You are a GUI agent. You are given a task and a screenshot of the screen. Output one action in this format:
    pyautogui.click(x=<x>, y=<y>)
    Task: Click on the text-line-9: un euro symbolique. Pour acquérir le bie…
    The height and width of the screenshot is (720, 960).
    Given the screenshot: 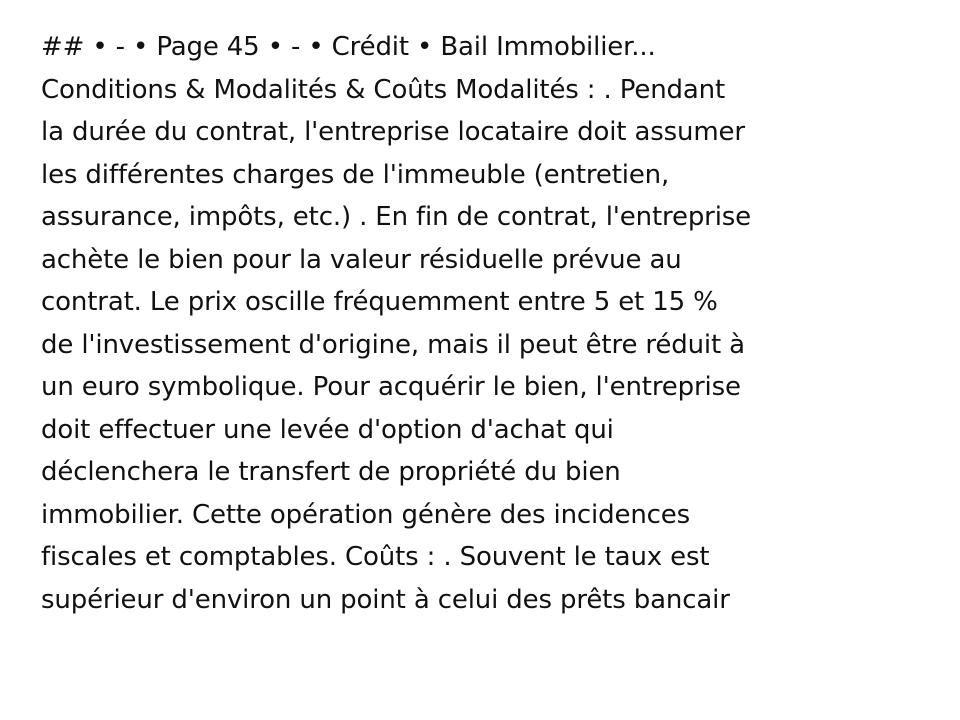 What is the action you would take?
    pyautogui.click(x=391, y=387)
    